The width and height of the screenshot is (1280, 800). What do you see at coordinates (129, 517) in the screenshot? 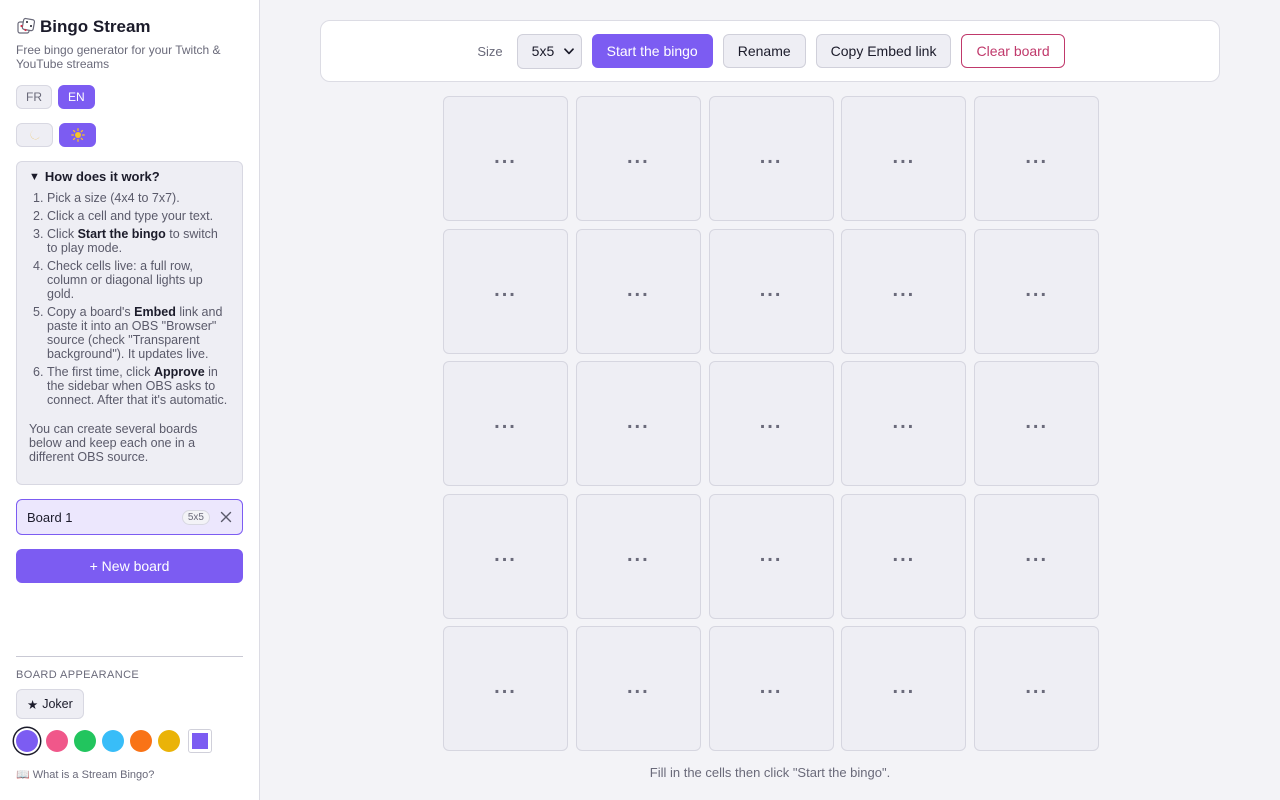
I see `board-list-item: Board 1 5x5` at bounding box center [129, 517].